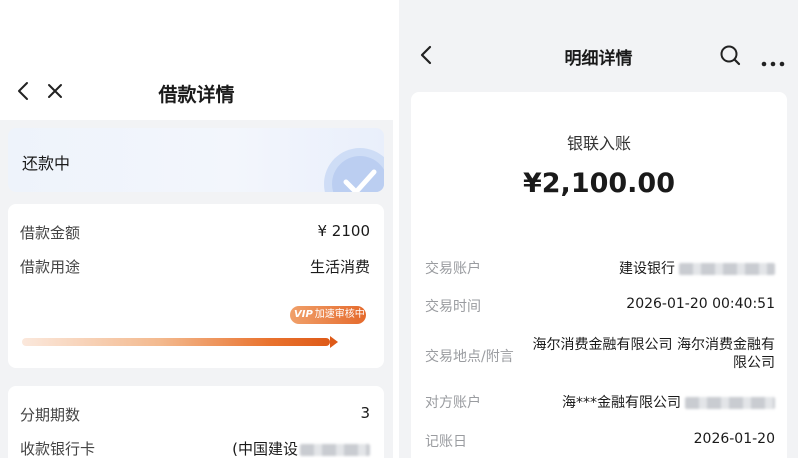  I want to click on loan-amount-value: ¥ 2100, so click(344, 231).